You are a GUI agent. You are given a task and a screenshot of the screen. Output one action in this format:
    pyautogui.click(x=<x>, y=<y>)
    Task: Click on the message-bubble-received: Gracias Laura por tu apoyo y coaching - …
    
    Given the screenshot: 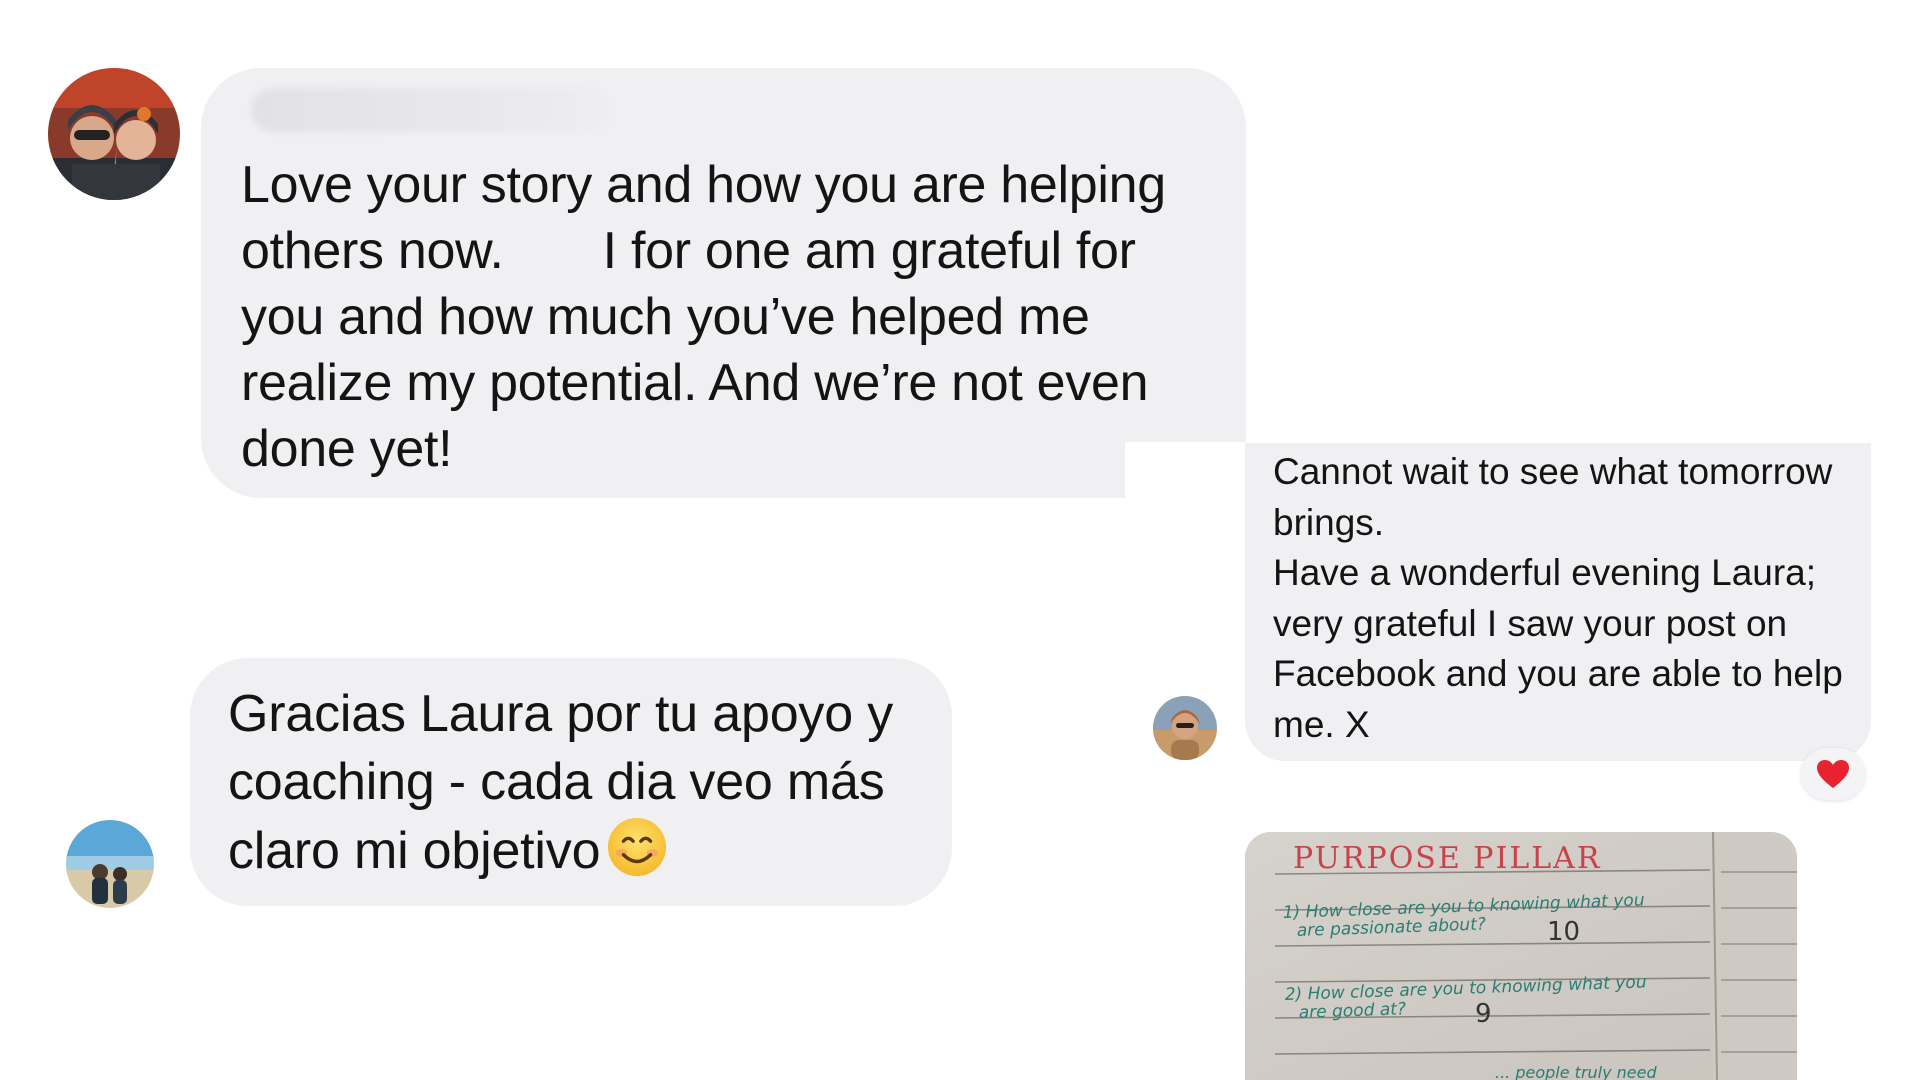 What is the action you would take?
    pyautogui.click(x=571, y=782)
    